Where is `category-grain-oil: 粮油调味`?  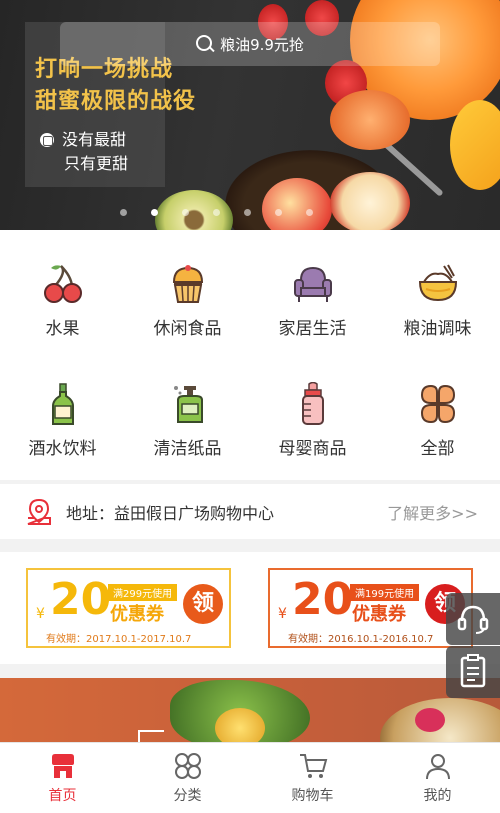 category-grain-oil: 粮油调味 is located at coordinates (437, 290).